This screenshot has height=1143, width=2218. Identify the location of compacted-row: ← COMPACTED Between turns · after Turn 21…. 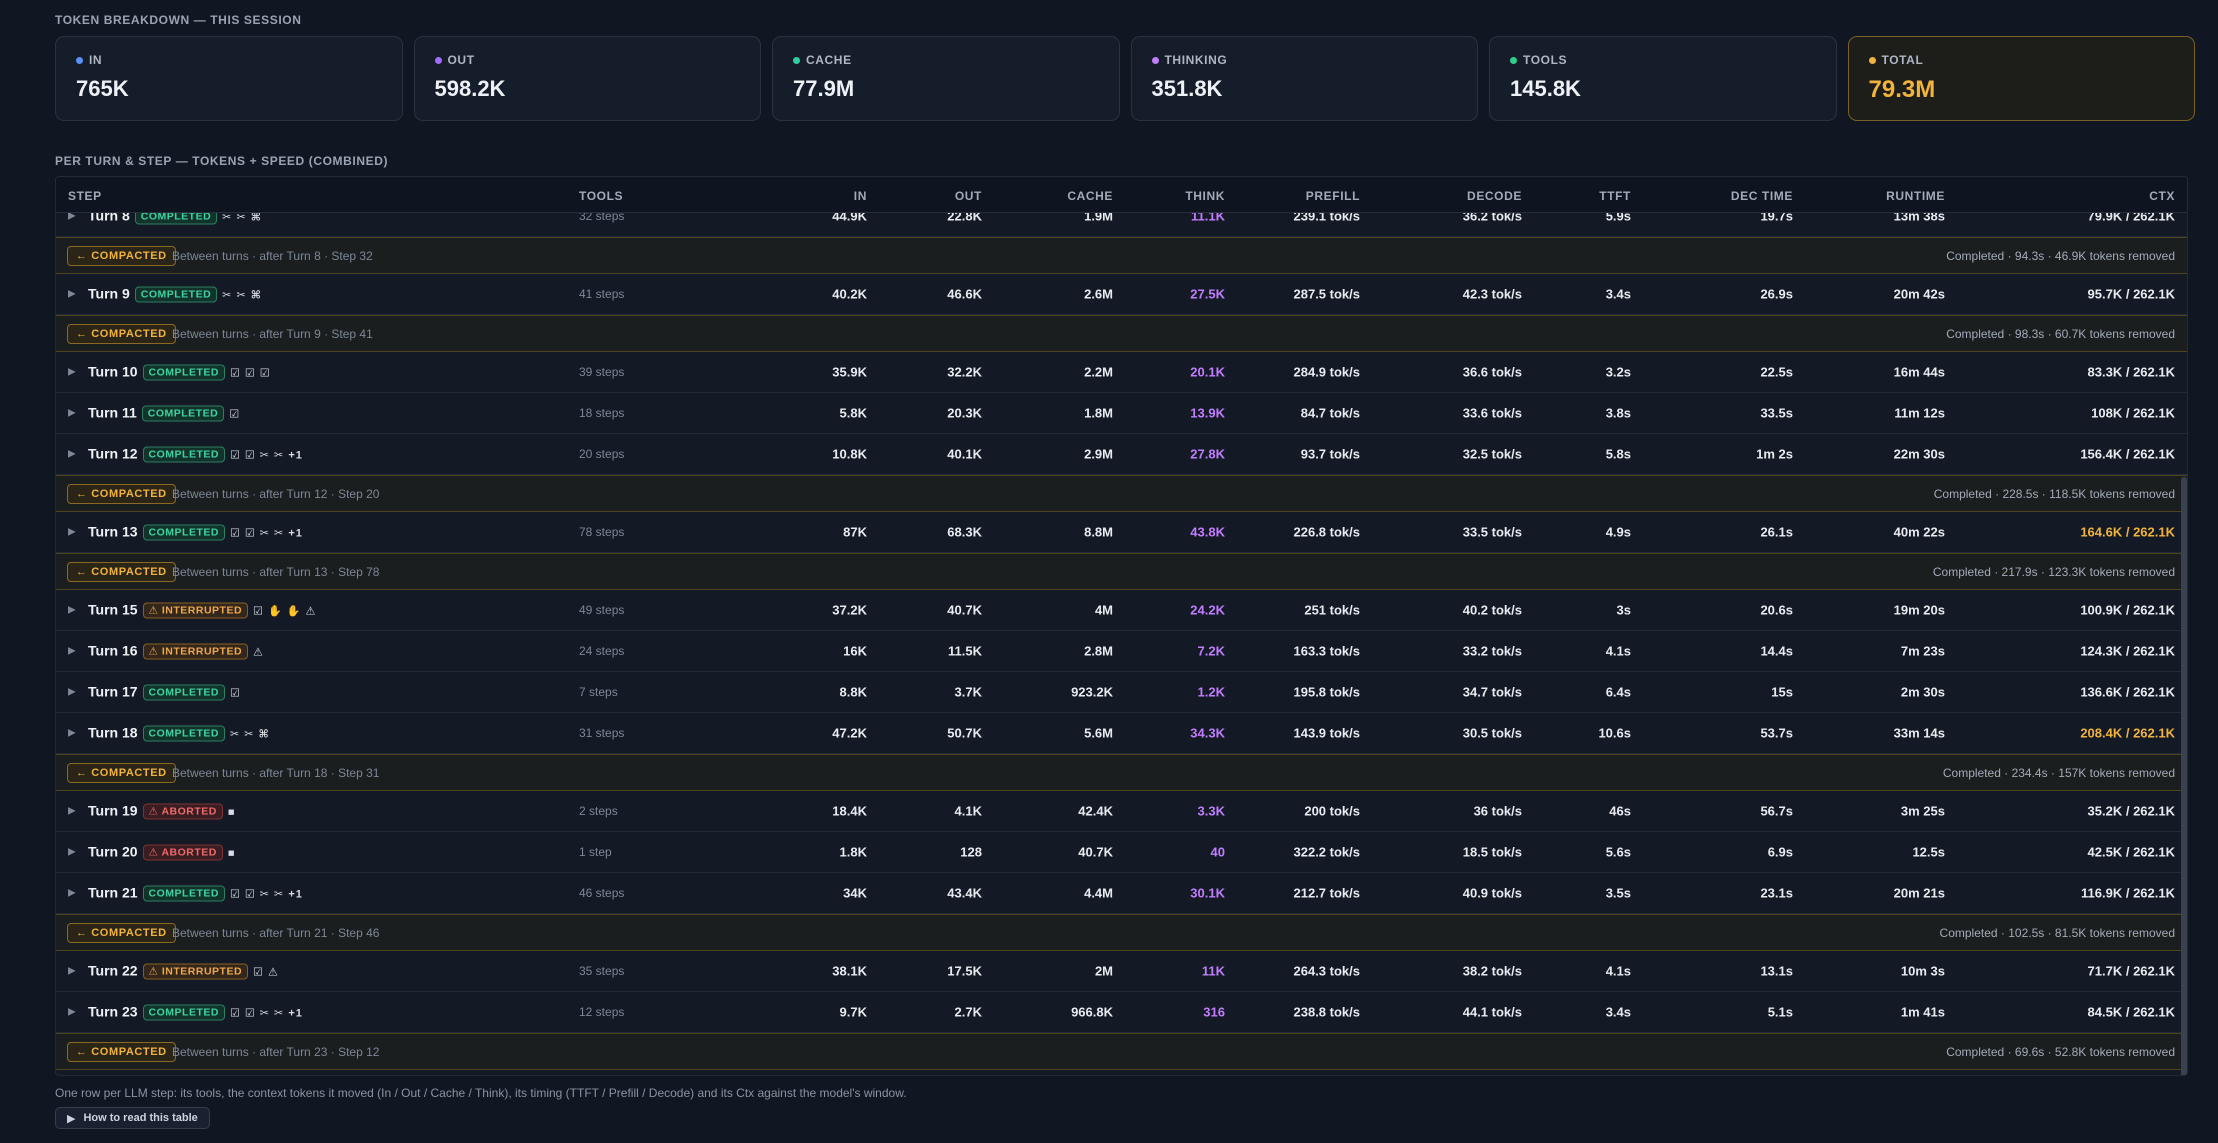
(1121, 932).